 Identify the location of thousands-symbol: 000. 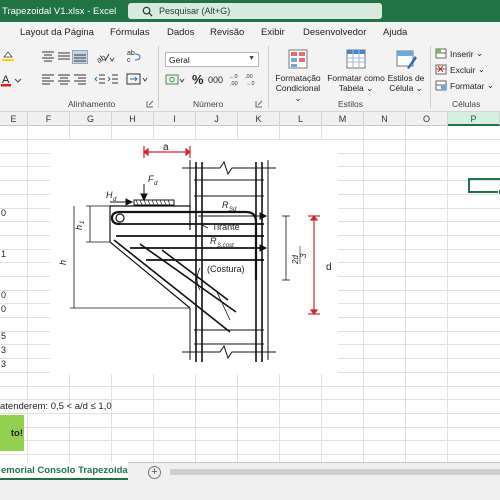
(216, 80).